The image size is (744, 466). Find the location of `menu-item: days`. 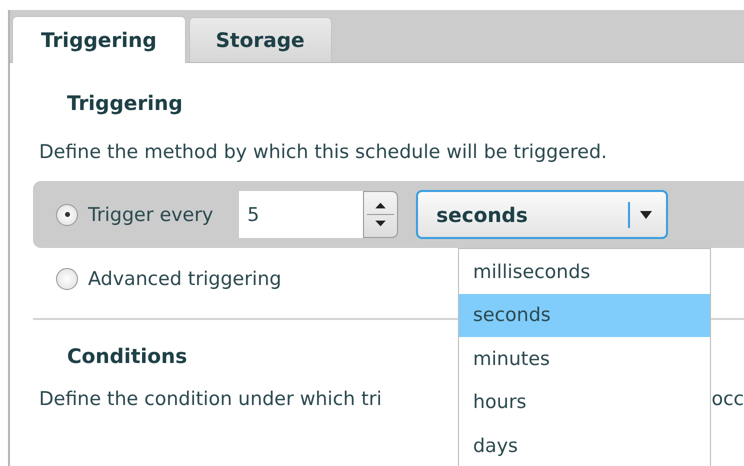

menu-item: days is located at coordinates (584, 445).